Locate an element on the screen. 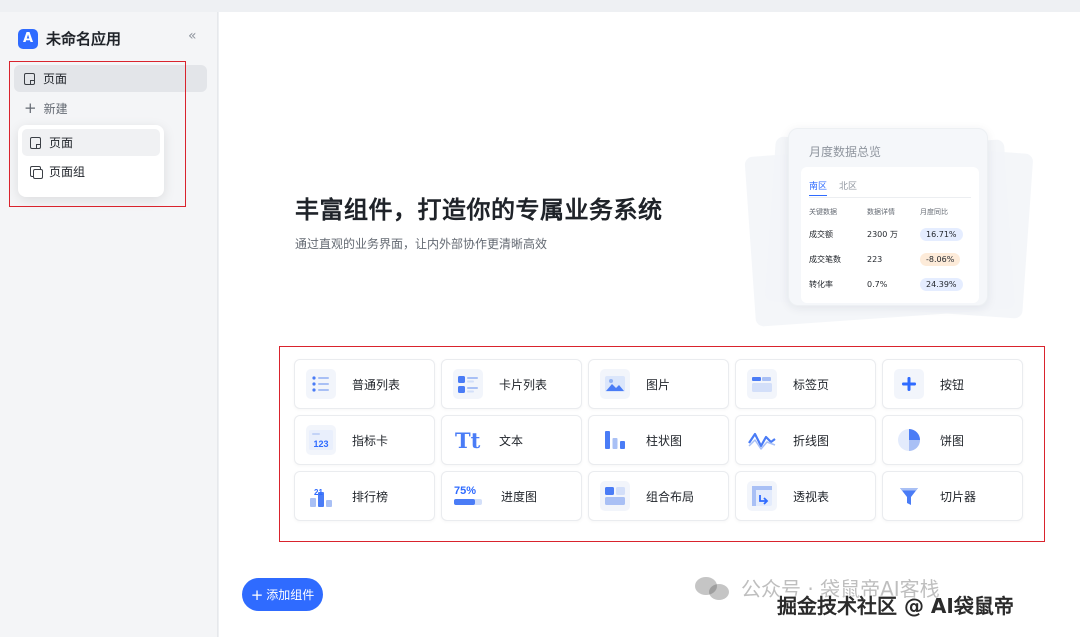 The width and height of the screenshot is (1080, 637). list-icon is located at coordinates (321, 384).